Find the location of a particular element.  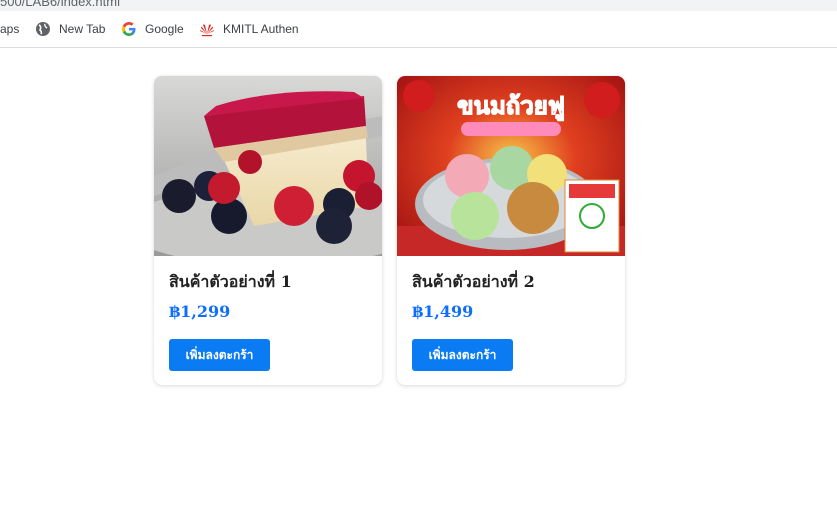

product-price: ฿1,299 is located at coordinates (200, 311).